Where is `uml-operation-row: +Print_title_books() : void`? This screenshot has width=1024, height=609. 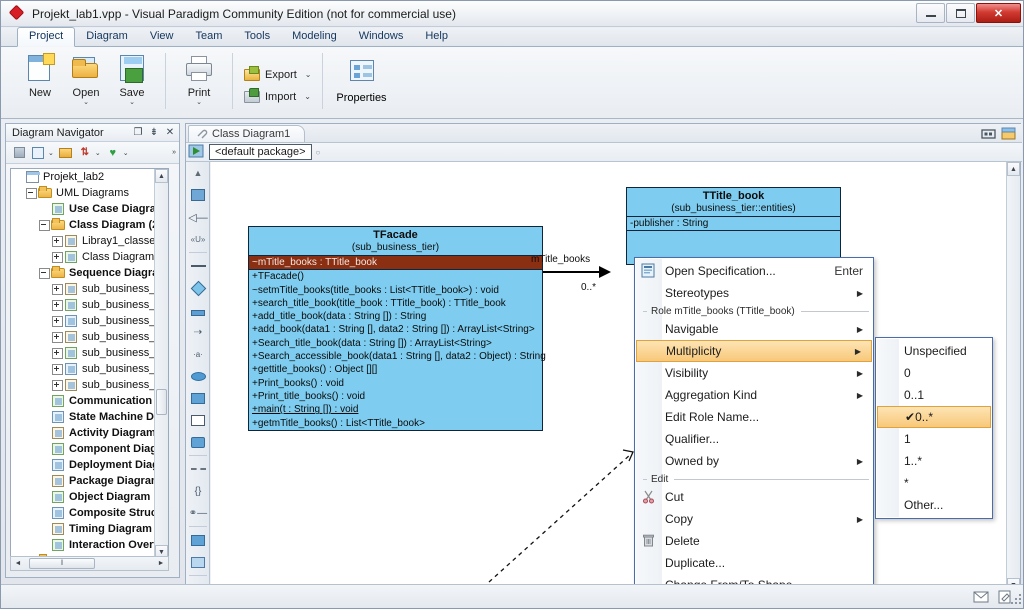 uml-operation-row: +Print_title_books() : void is located at coordinates (395, 396).